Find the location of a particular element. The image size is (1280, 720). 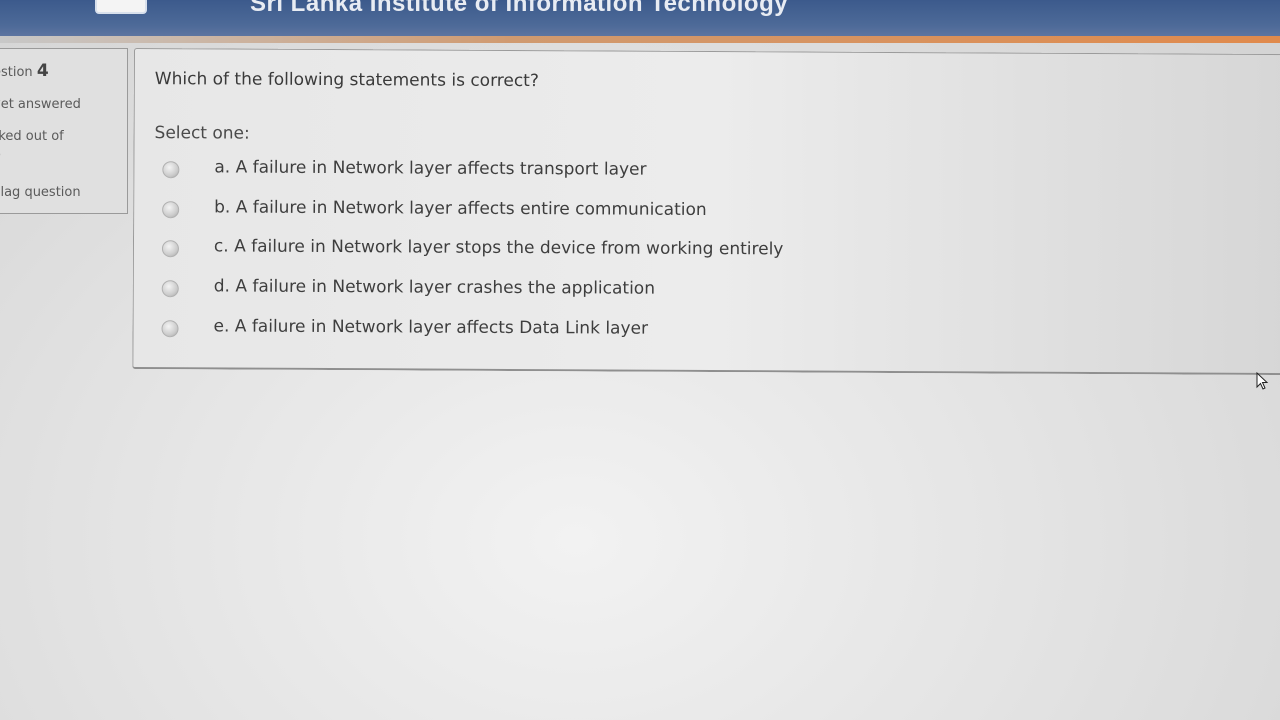

question-status: yet answered is located at coordinates (40, 104).